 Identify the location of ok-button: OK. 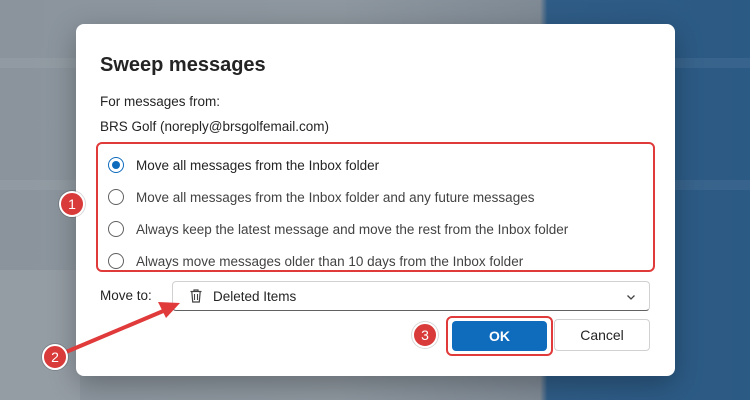
(499, 336).